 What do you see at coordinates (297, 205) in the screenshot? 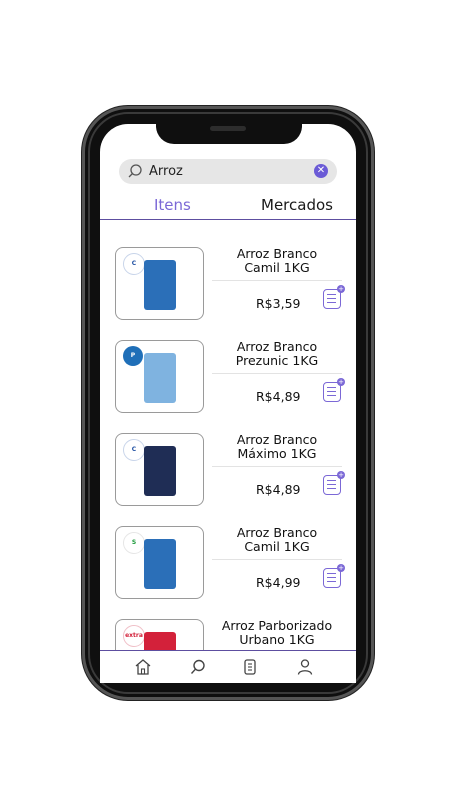
I see `tab-mercados: Mercados` at bounding box center [297, 205].